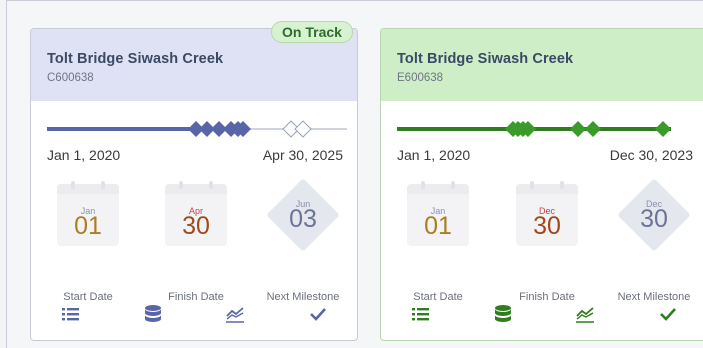 This screenshot has height=348, width=703. What do you see at coordinates (654, 219) in the screenshot?
I see `next-day: 30` at bounding box center [654, 219].